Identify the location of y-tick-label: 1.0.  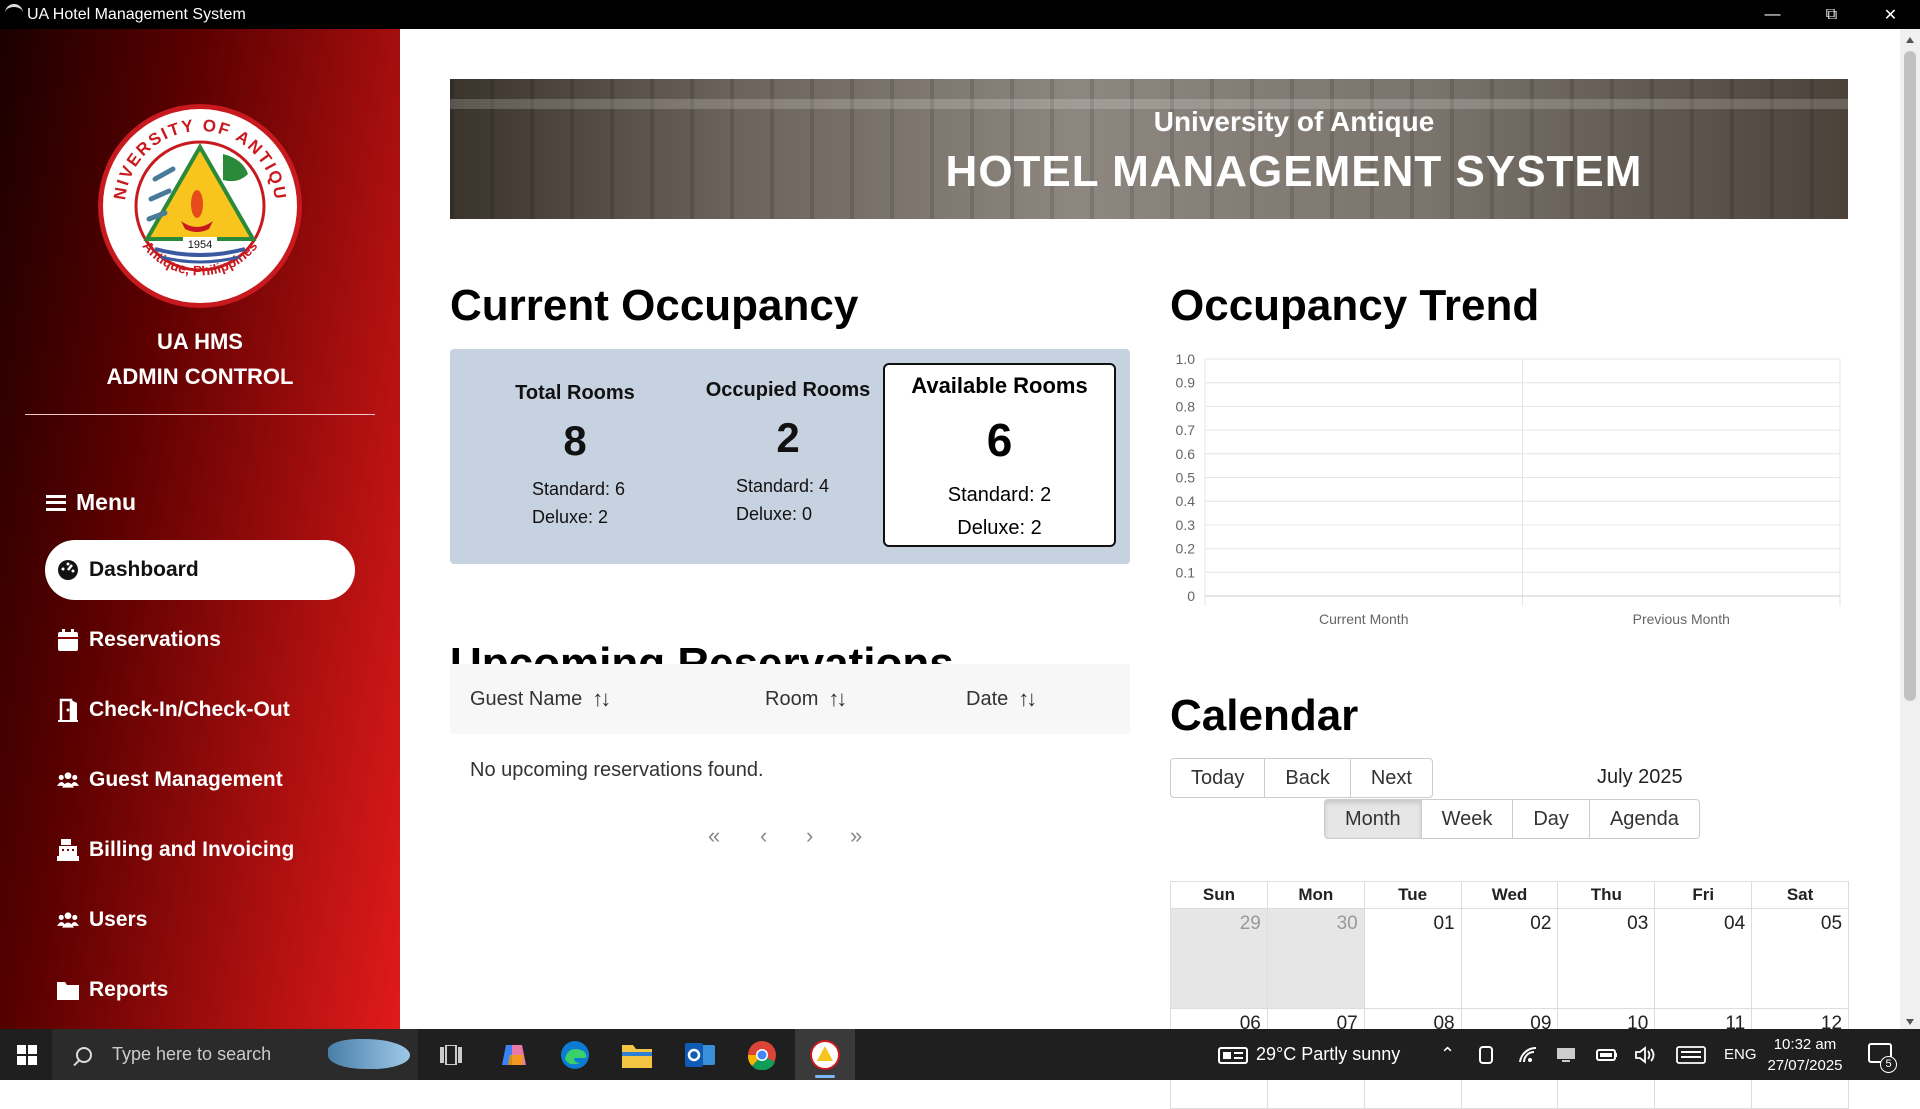
(1186, 359).